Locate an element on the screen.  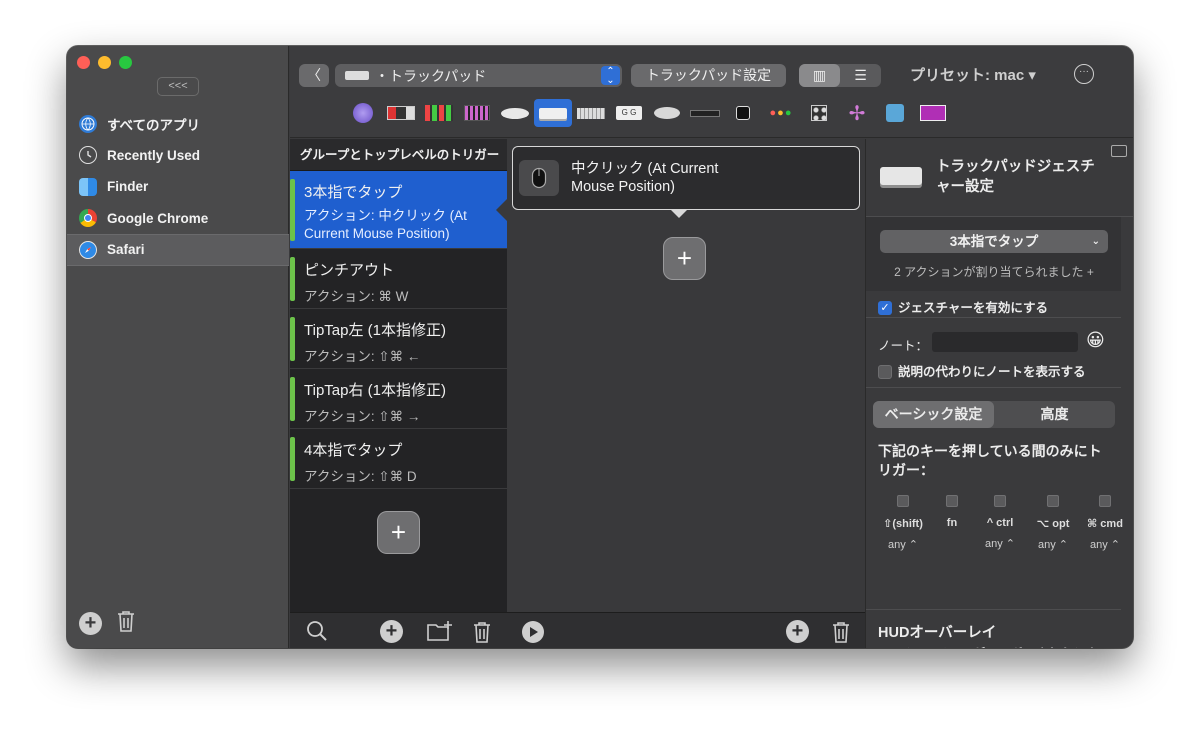
add-action-circle-icon: + is located at coordinates (797, 631).